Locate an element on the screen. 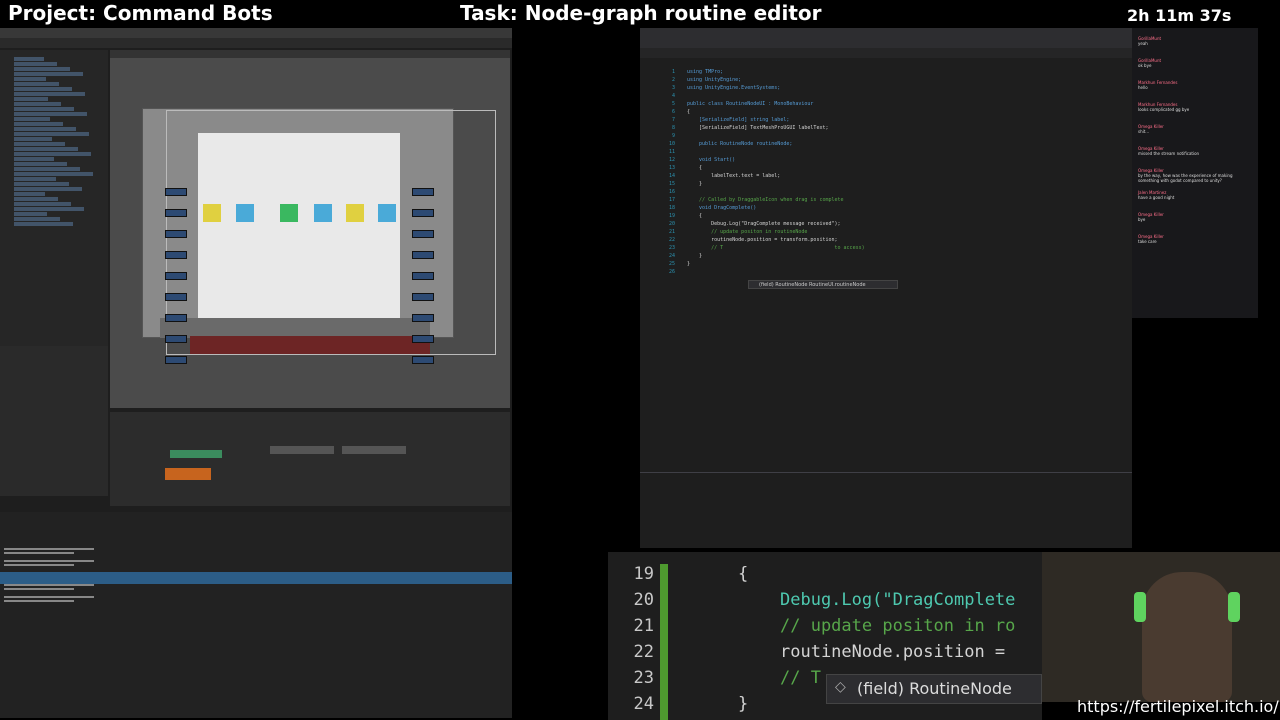 This screenshot has width=1280, height=720. animator-panel is located at coordinates (310, 459).